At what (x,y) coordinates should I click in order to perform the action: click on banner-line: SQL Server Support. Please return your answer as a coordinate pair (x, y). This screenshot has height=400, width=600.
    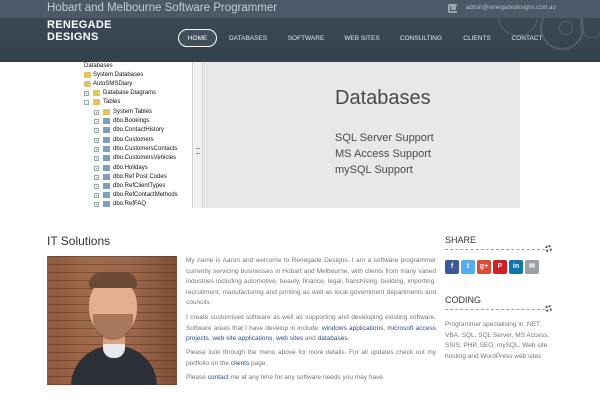
    Looking at the image, I should click on (384, 138).